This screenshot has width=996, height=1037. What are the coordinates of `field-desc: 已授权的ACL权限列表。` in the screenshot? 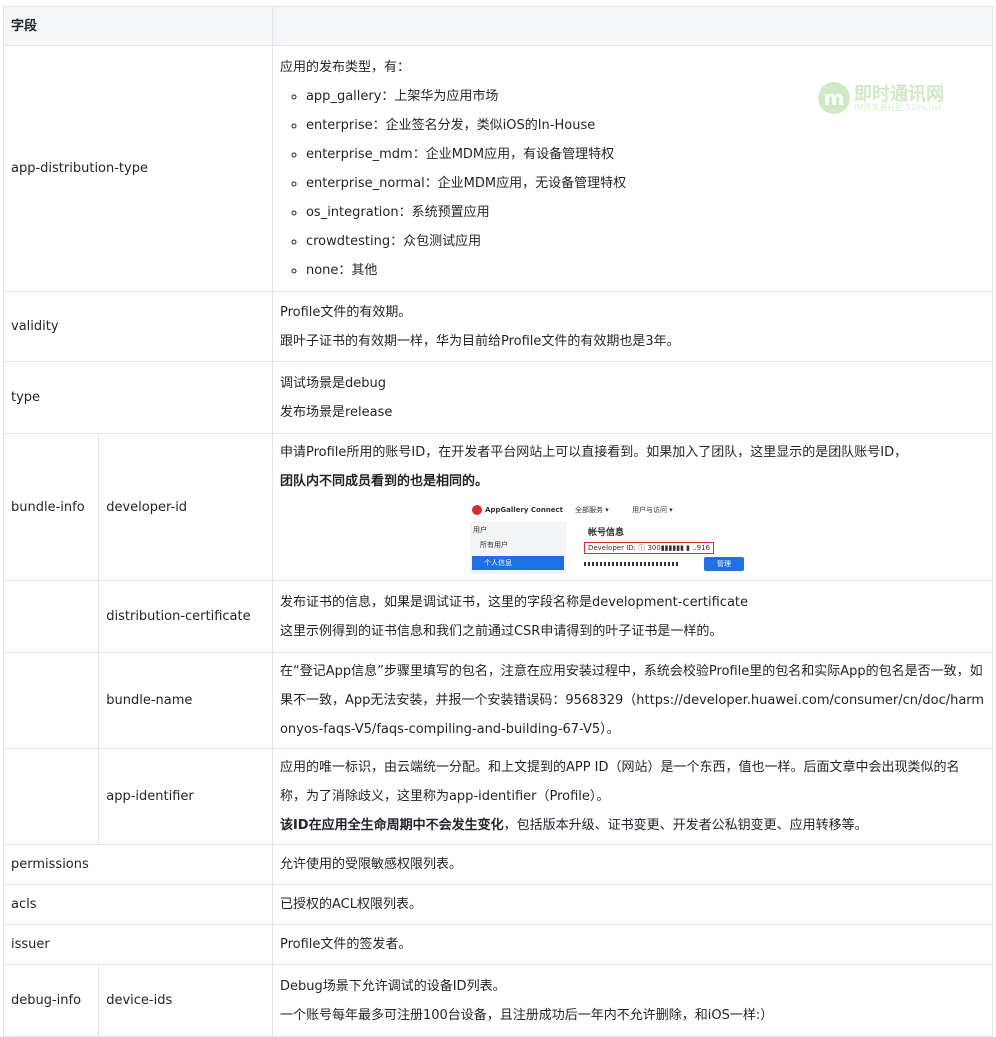 It's located at (632, 904).